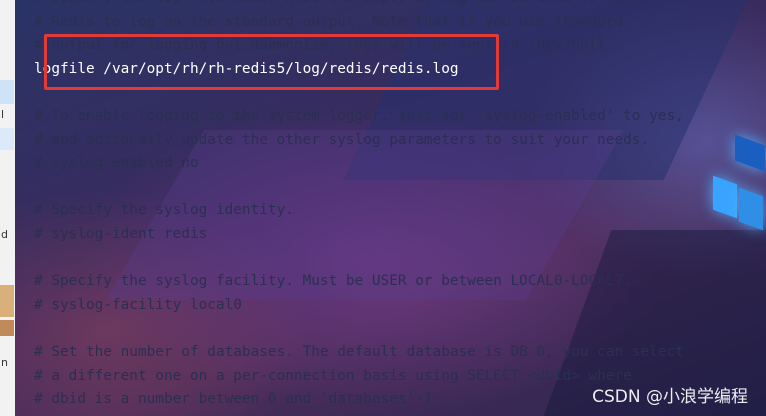 This screenshot has width=766, height=416. Describe the element at coordinates (4, 234) in the screenshot. I see `sliver-glyph: d` at that location.